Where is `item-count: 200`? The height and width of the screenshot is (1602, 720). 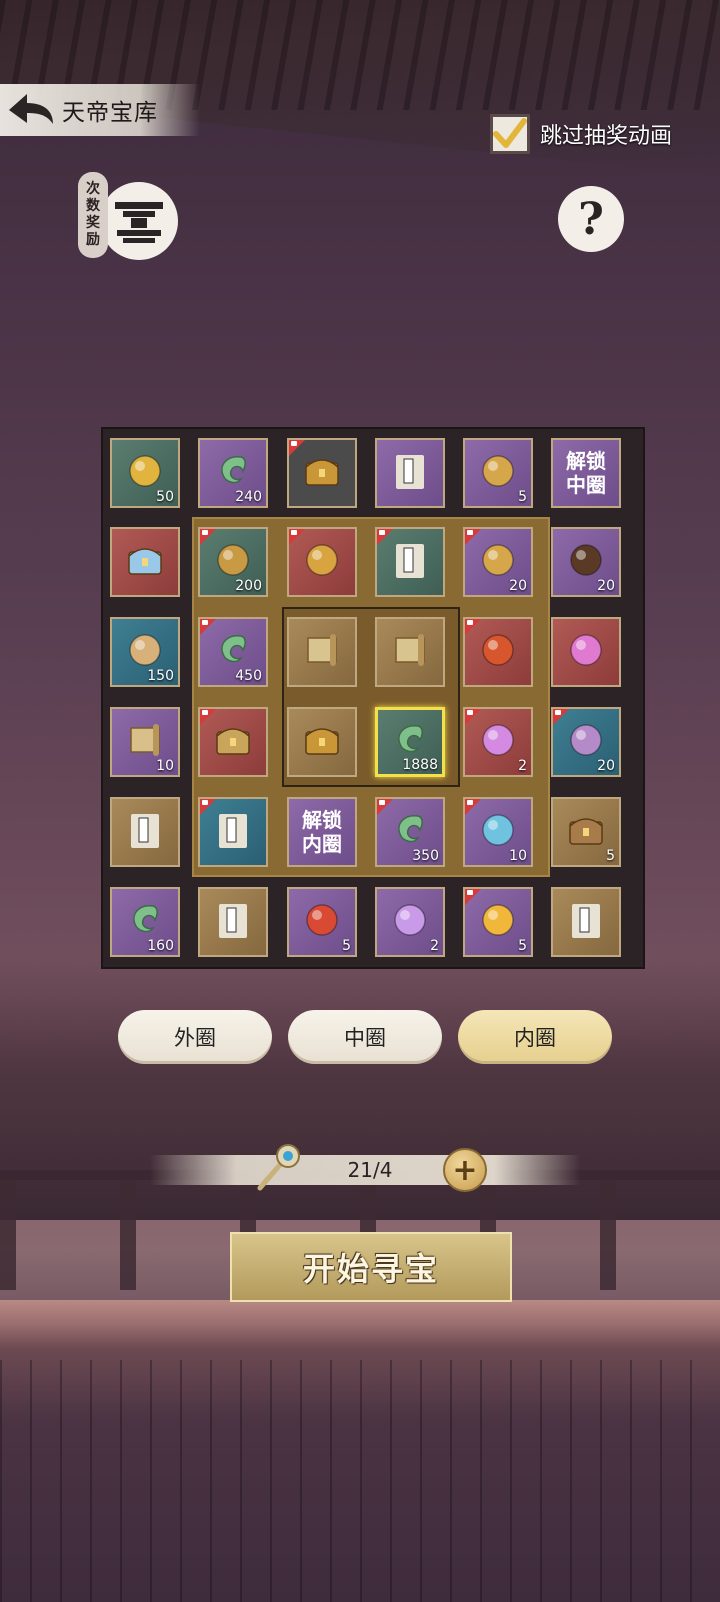
item-count: 200 is located at coordinates (248, 586).